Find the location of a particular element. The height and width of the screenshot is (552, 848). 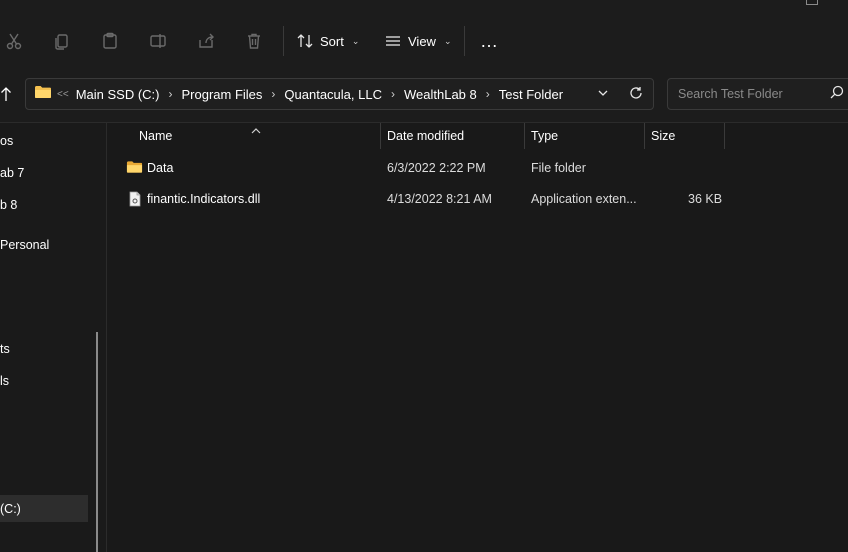

sort-button: Sort ⌄ is located at coordinates (327, 41).